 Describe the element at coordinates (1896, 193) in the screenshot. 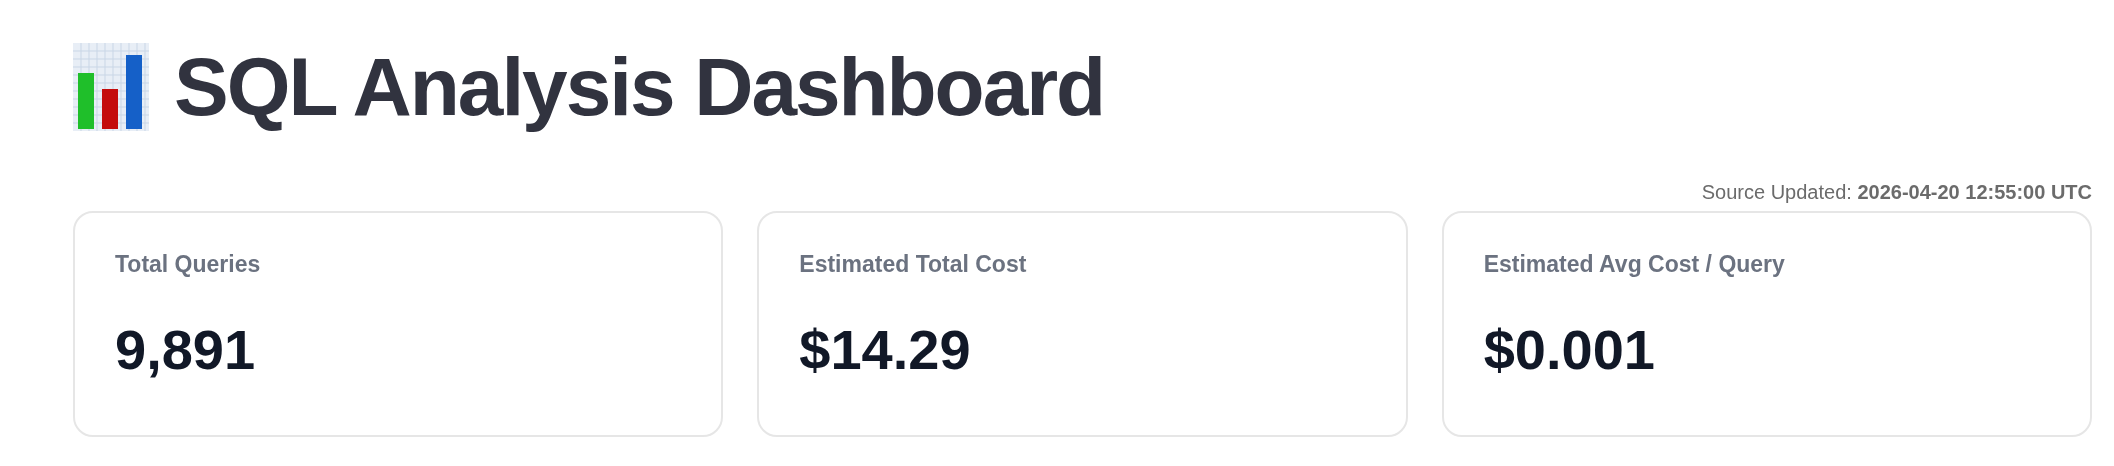

I see `source-updated-text: Source Updated: 2026-04-20 12:55:00 UTC` at that location.